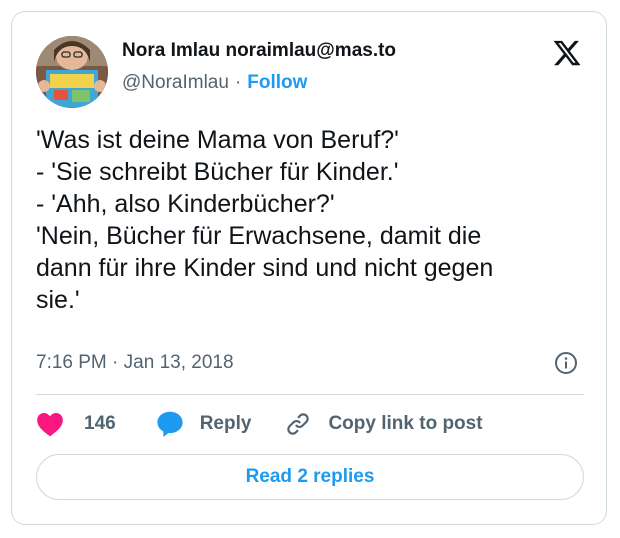 This screenshot has width=620, height=538. What do you see at coordinates (567, 53) in the screenshot?
I see `x-logo-icon` at bounding box center [567, 53].